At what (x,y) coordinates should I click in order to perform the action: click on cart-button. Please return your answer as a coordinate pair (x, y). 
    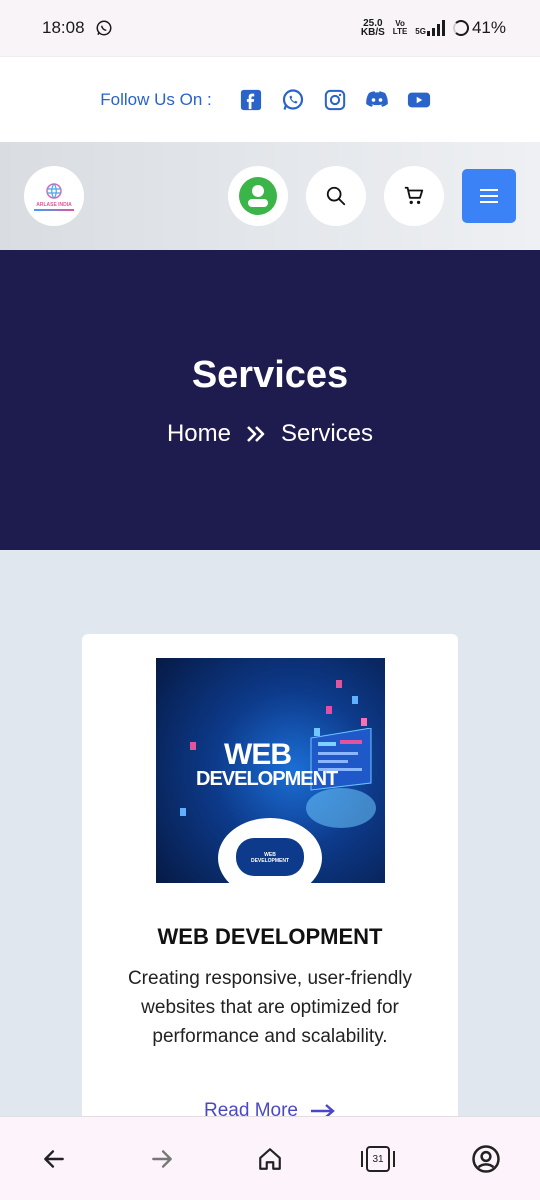
    Looking at the image, I should click on (414, 196).